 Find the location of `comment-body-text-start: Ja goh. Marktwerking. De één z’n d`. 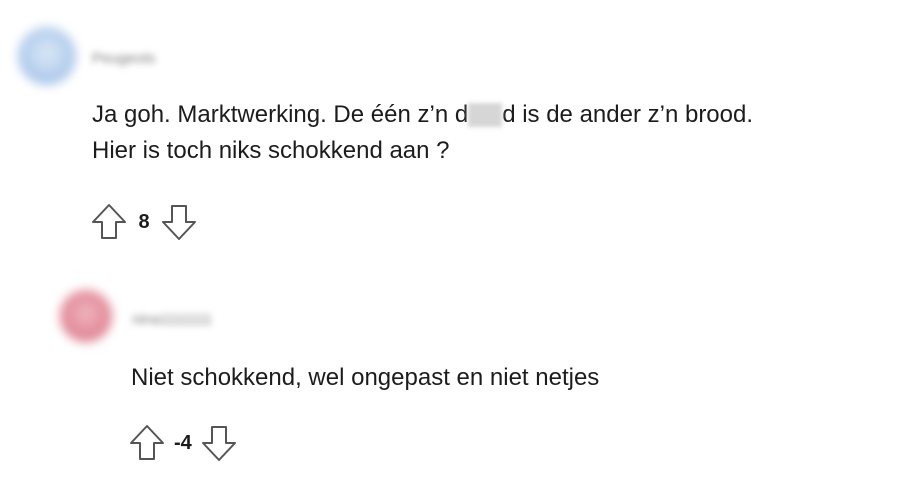

comment-body-text-start: Ja goh. Marktwerking. De één z’n d is located at coordinates (280, 114).